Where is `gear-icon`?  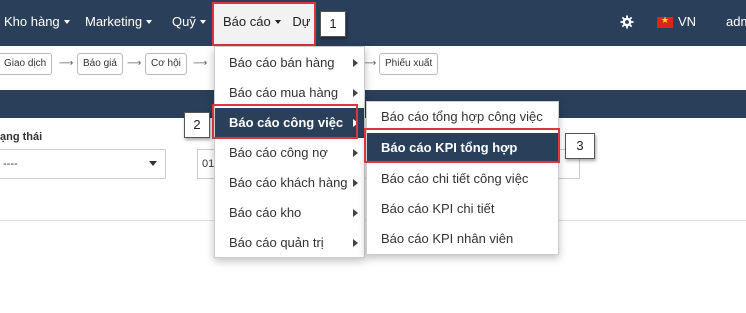 gear-icon is located at coordinates (627, 22).